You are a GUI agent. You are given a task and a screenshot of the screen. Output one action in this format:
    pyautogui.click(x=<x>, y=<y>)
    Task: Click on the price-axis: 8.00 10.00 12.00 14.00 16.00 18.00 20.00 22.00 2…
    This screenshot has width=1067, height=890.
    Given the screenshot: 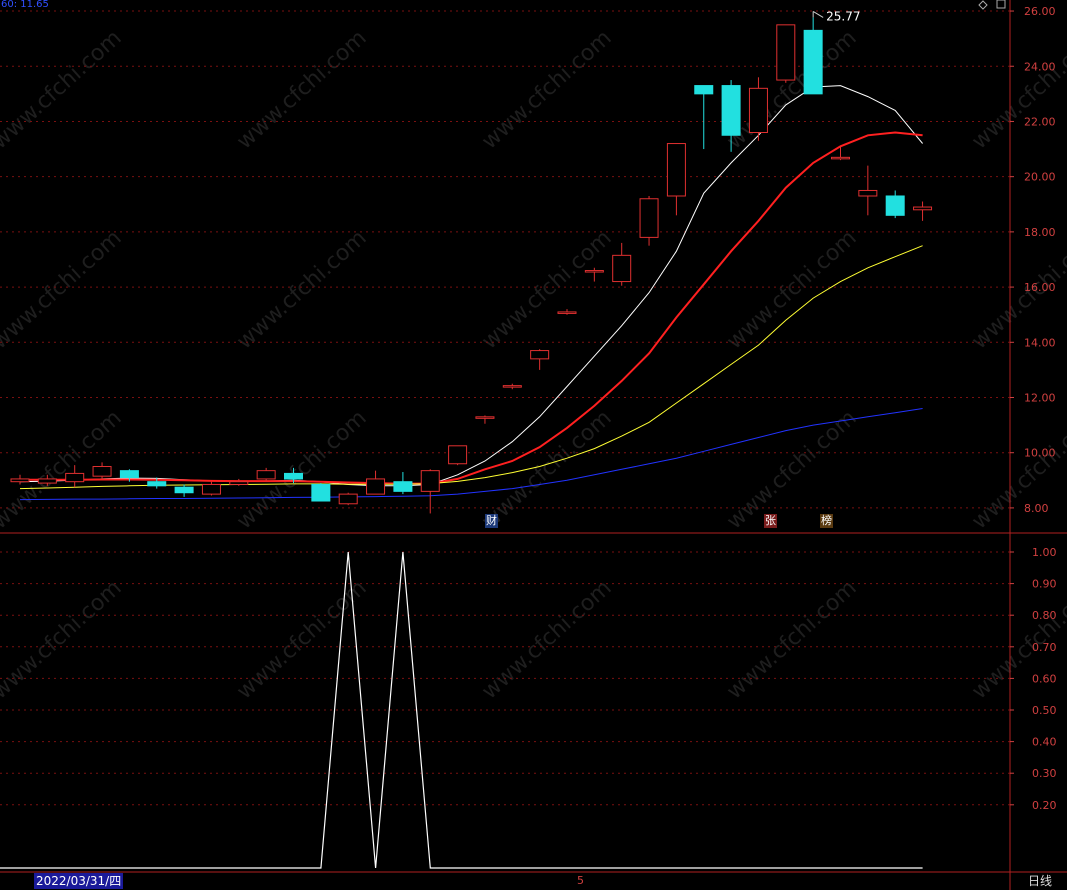 What is the action you would take?
    pyautogui.click(x=1033, y=408)
    